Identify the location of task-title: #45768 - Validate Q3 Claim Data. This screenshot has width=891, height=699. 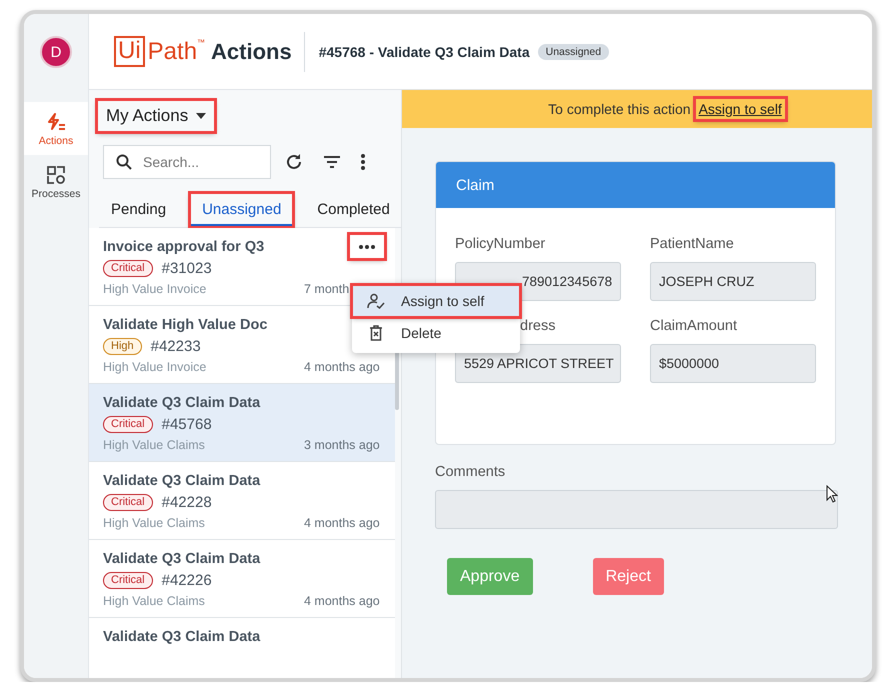
(424, 52).